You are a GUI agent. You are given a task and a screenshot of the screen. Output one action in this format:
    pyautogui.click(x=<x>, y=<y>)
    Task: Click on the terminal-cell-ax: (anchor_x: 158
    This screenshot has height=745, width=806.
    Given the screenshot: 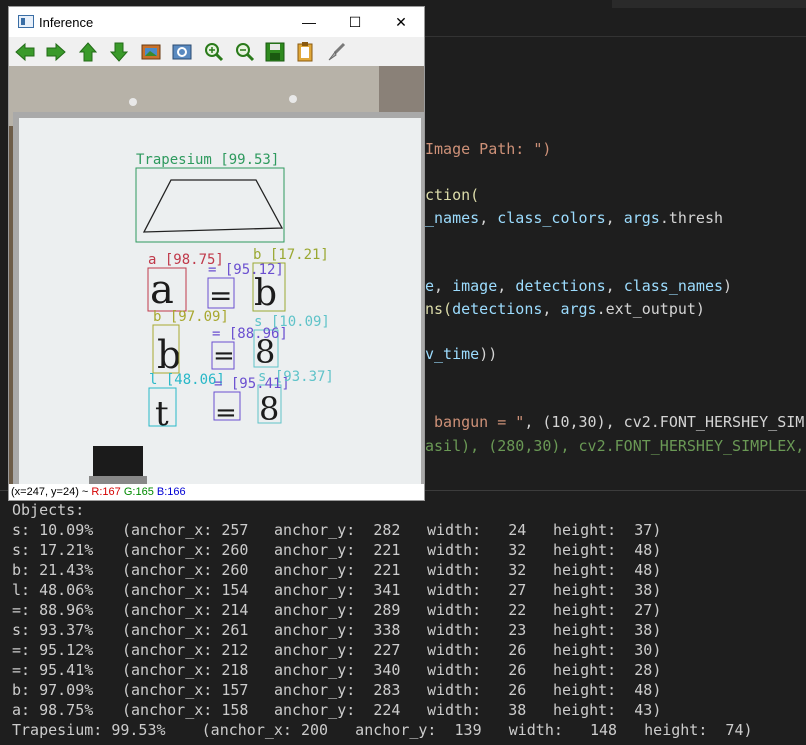 What is the action you would take?
    pyautogui.click(x=185, y=710)
    